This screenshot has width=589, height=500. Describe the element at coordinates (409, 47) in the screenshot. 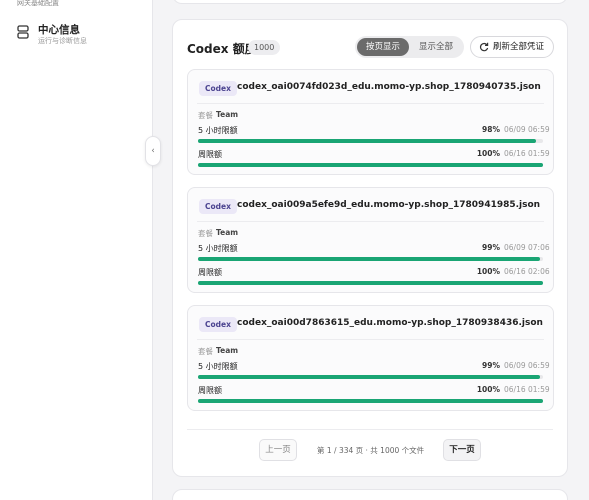

I see `view-toggle: 按页显示 显示全部` at that location.